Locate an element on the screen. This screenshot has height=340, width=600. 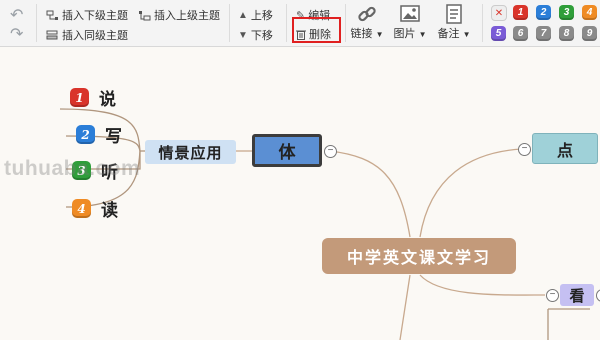
link-label: 链接 is located at coordinates (361, 34).